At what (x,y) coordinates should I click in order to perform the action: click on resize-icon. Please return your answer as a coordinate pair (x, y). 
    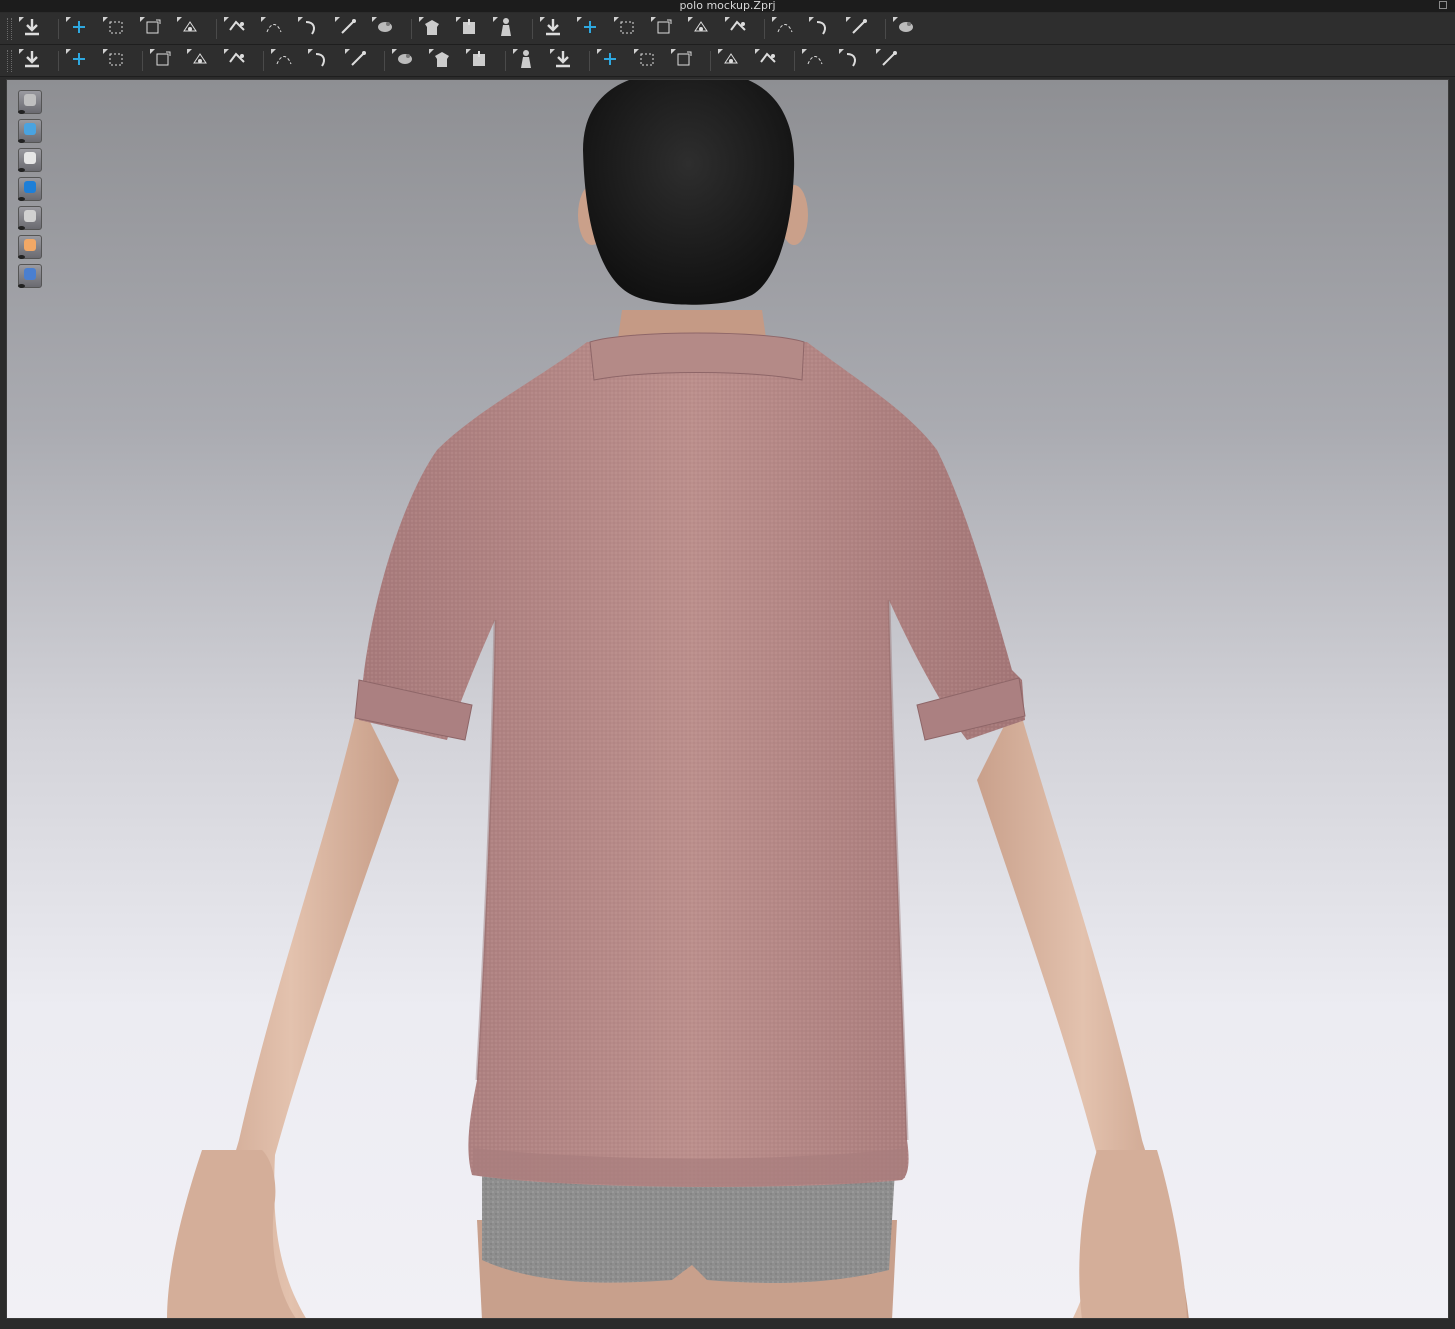
    Looking at the image, I should click on (768, 61).